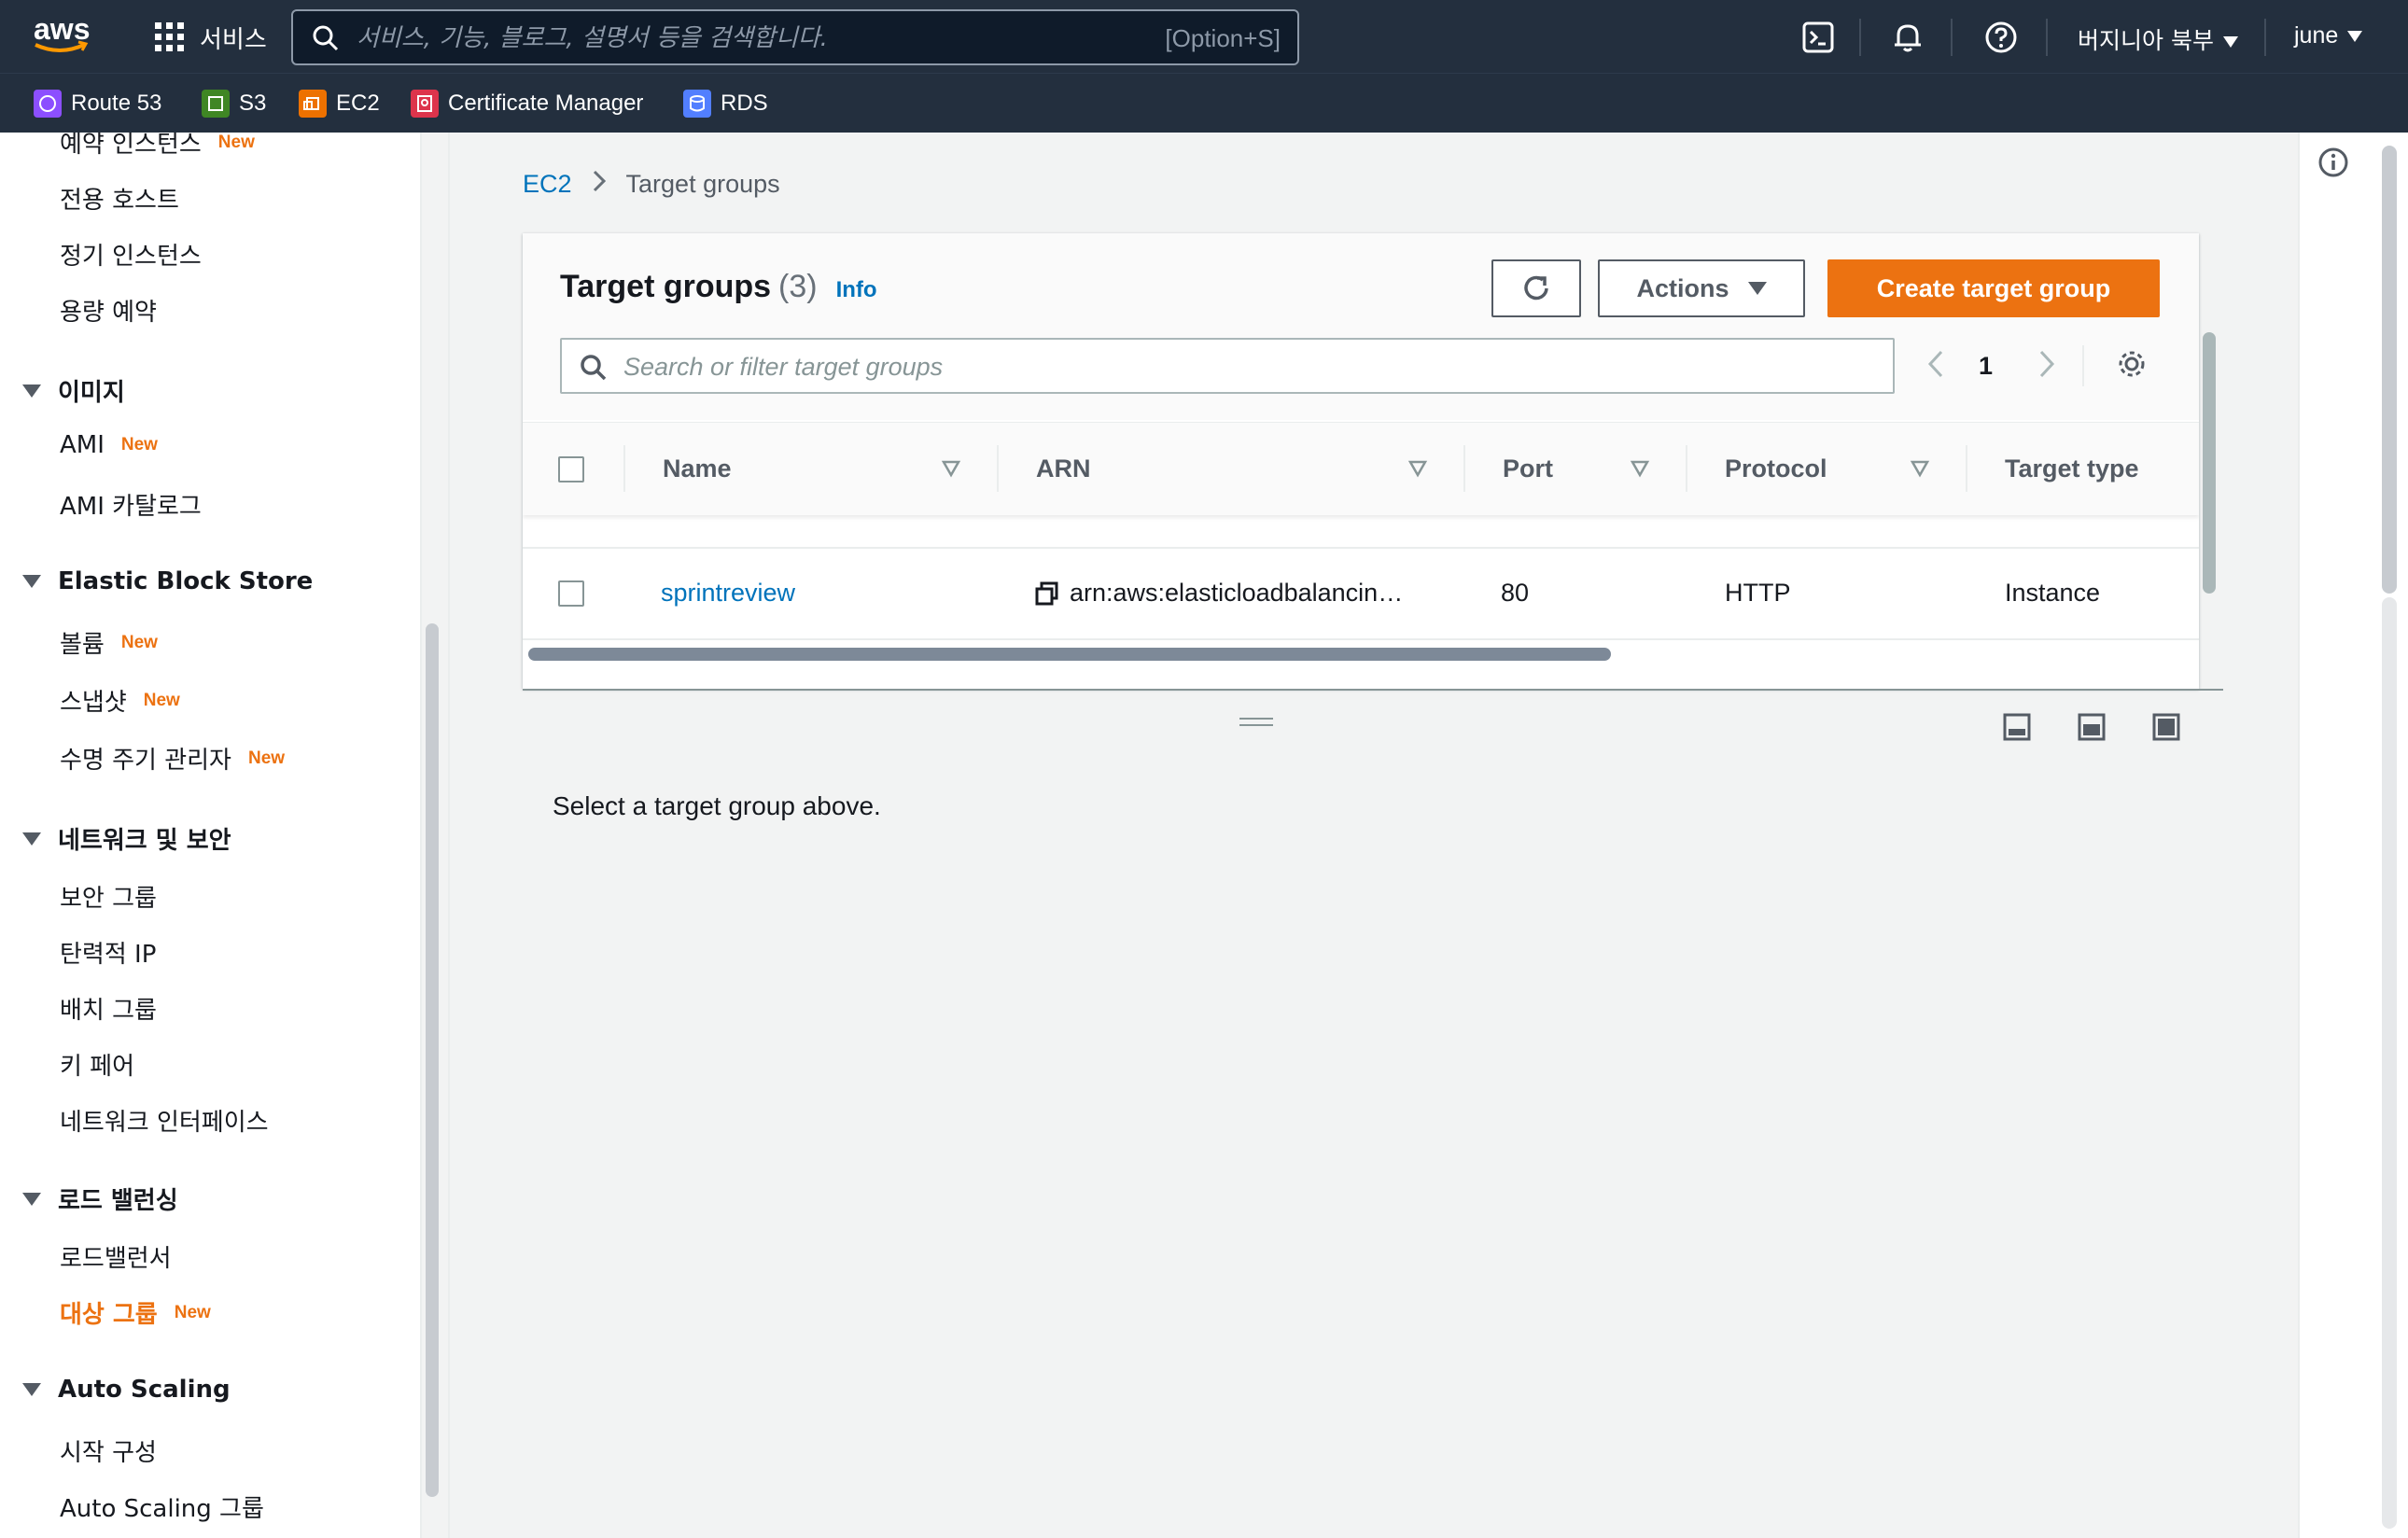 The width and height of the screenshot is (2408, 1538). I want to click on drag-handle-icon, so click(1256, 722).